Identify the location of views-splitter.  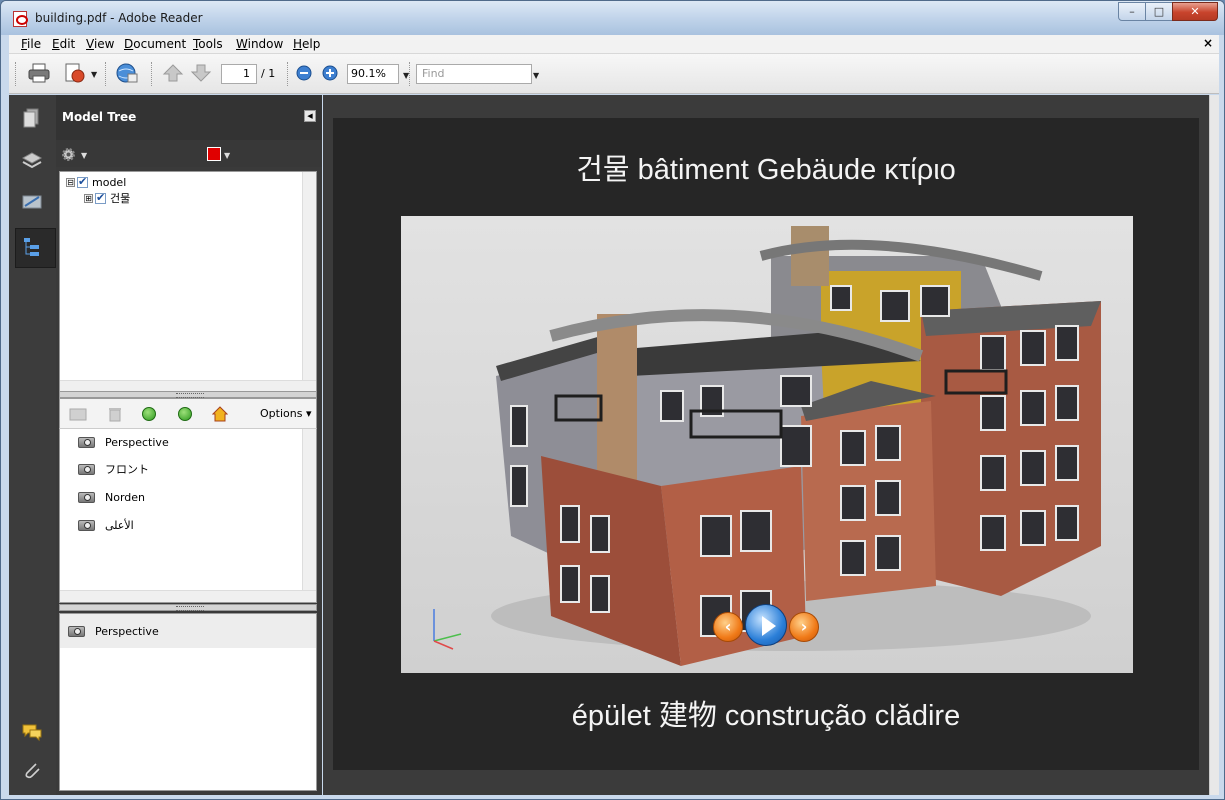
(188, 607).